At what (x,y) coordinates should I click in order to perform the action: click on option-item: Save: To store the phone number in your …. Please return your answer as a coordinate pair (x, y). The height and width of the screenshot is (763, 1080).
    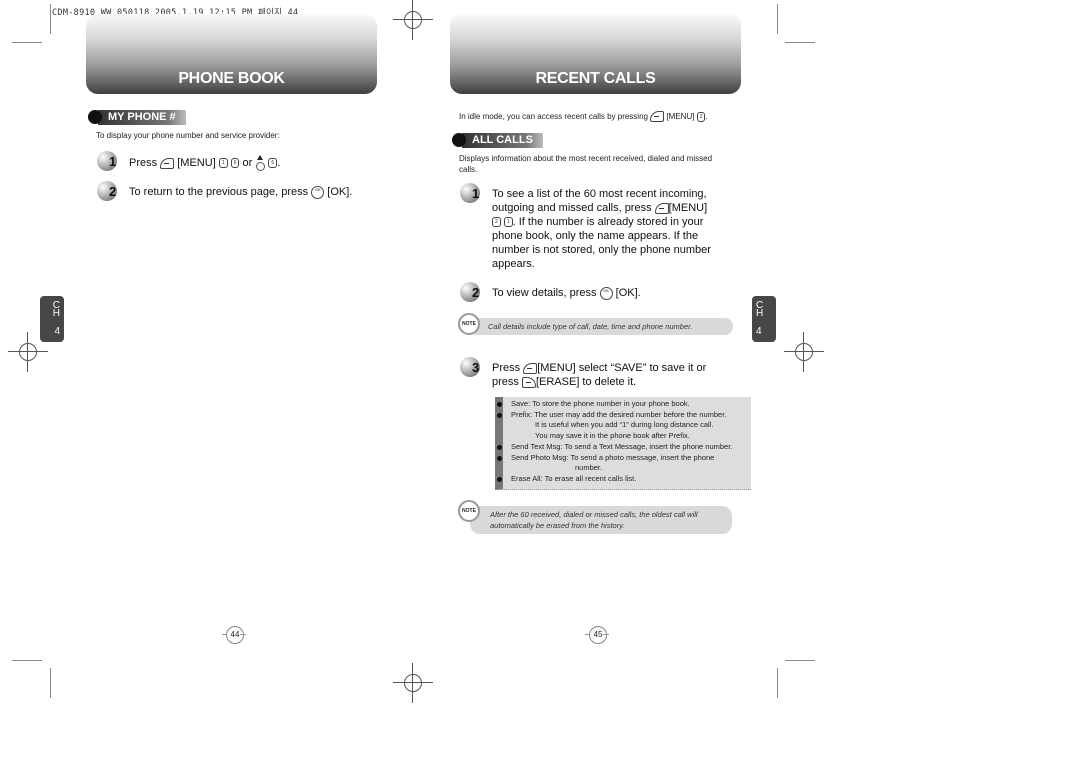
    Looking at the image, I should click on (622, 404).